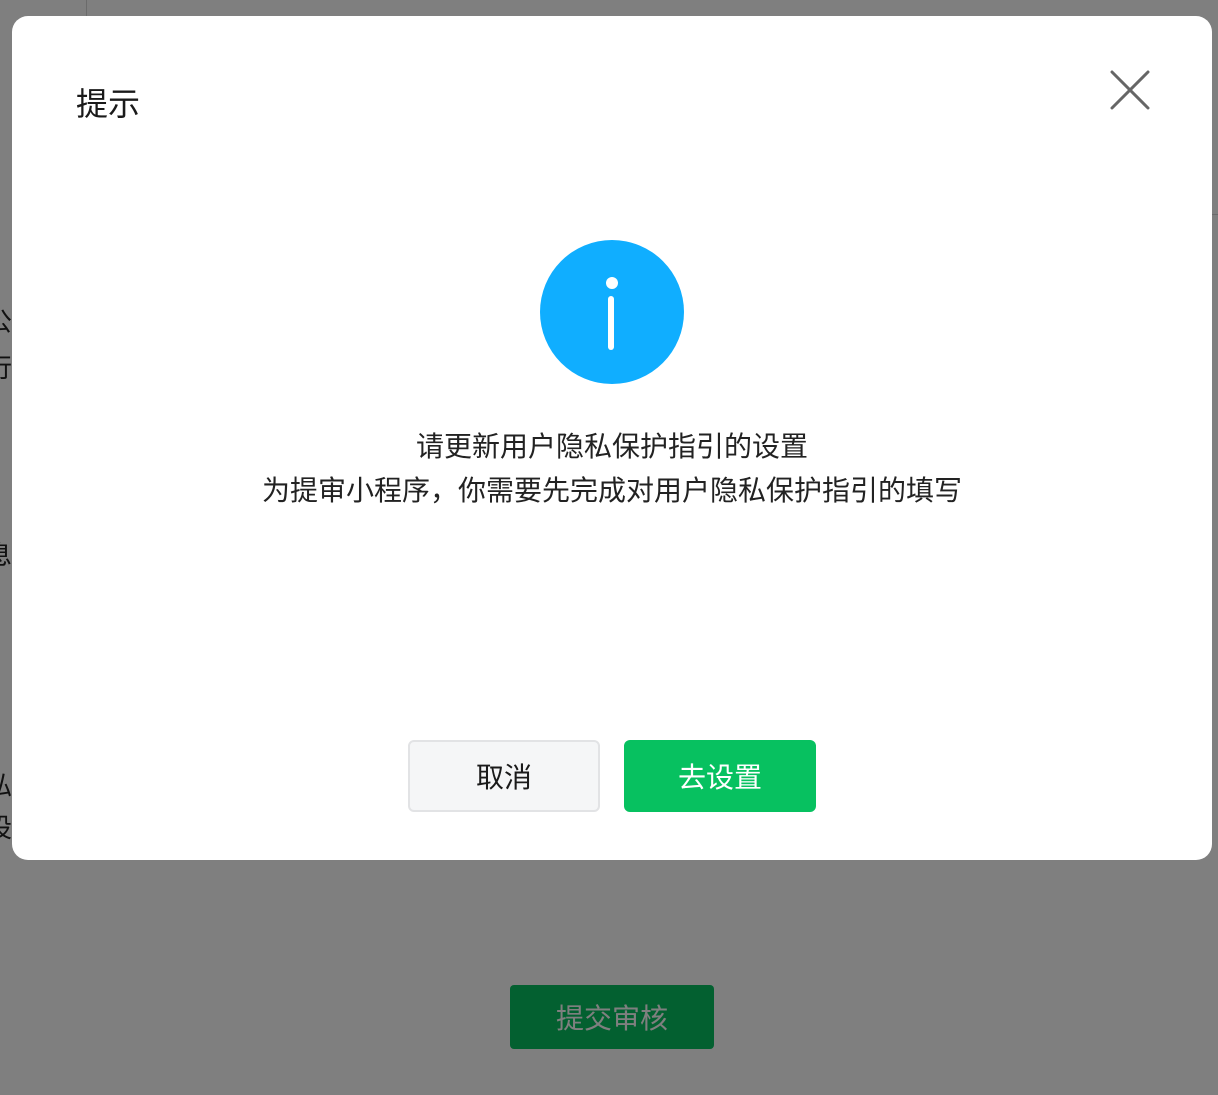 Image resolution: width=1218 pixels, height=1095 pixels. What do you see at coordinates (720, 776) in the screenshot?
I see `go-settings-button: 去设置` at bounding box center [720, 776].